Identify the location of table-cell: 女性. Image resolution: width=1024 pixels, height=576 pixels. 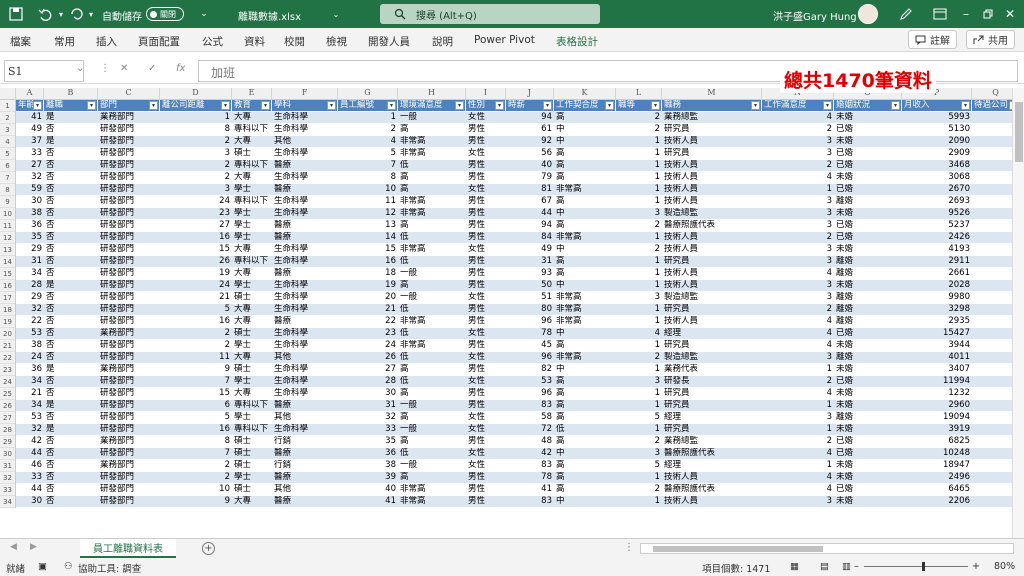
(486, 417).